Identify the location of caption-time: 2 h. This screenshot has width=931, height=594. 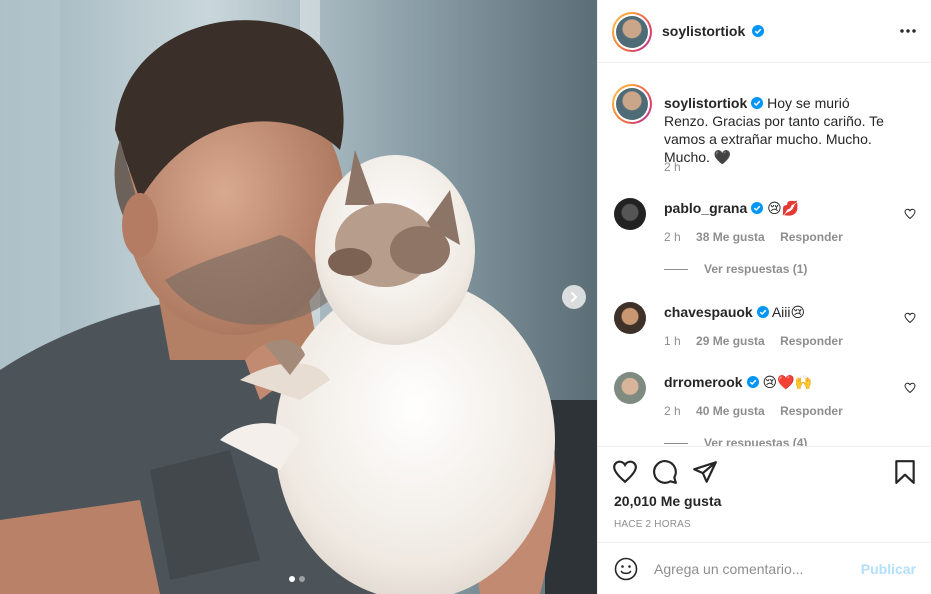
(672, 167).